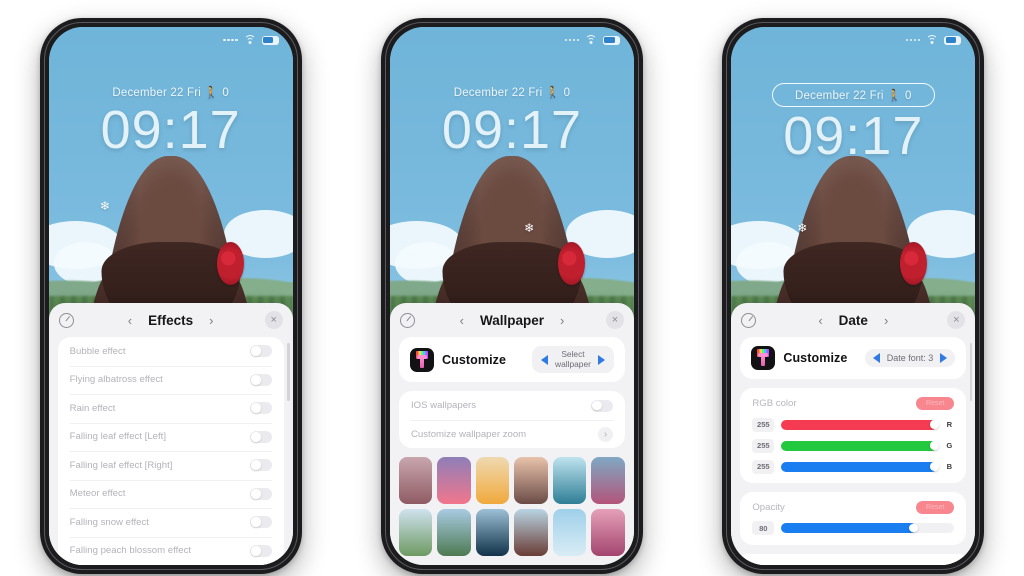 The height and width of the screenshot is (576, 1024). Describe the element at coordinates (454, 533) in the screenshot. I see `wallpaper-thumb-valley-road` at that location.